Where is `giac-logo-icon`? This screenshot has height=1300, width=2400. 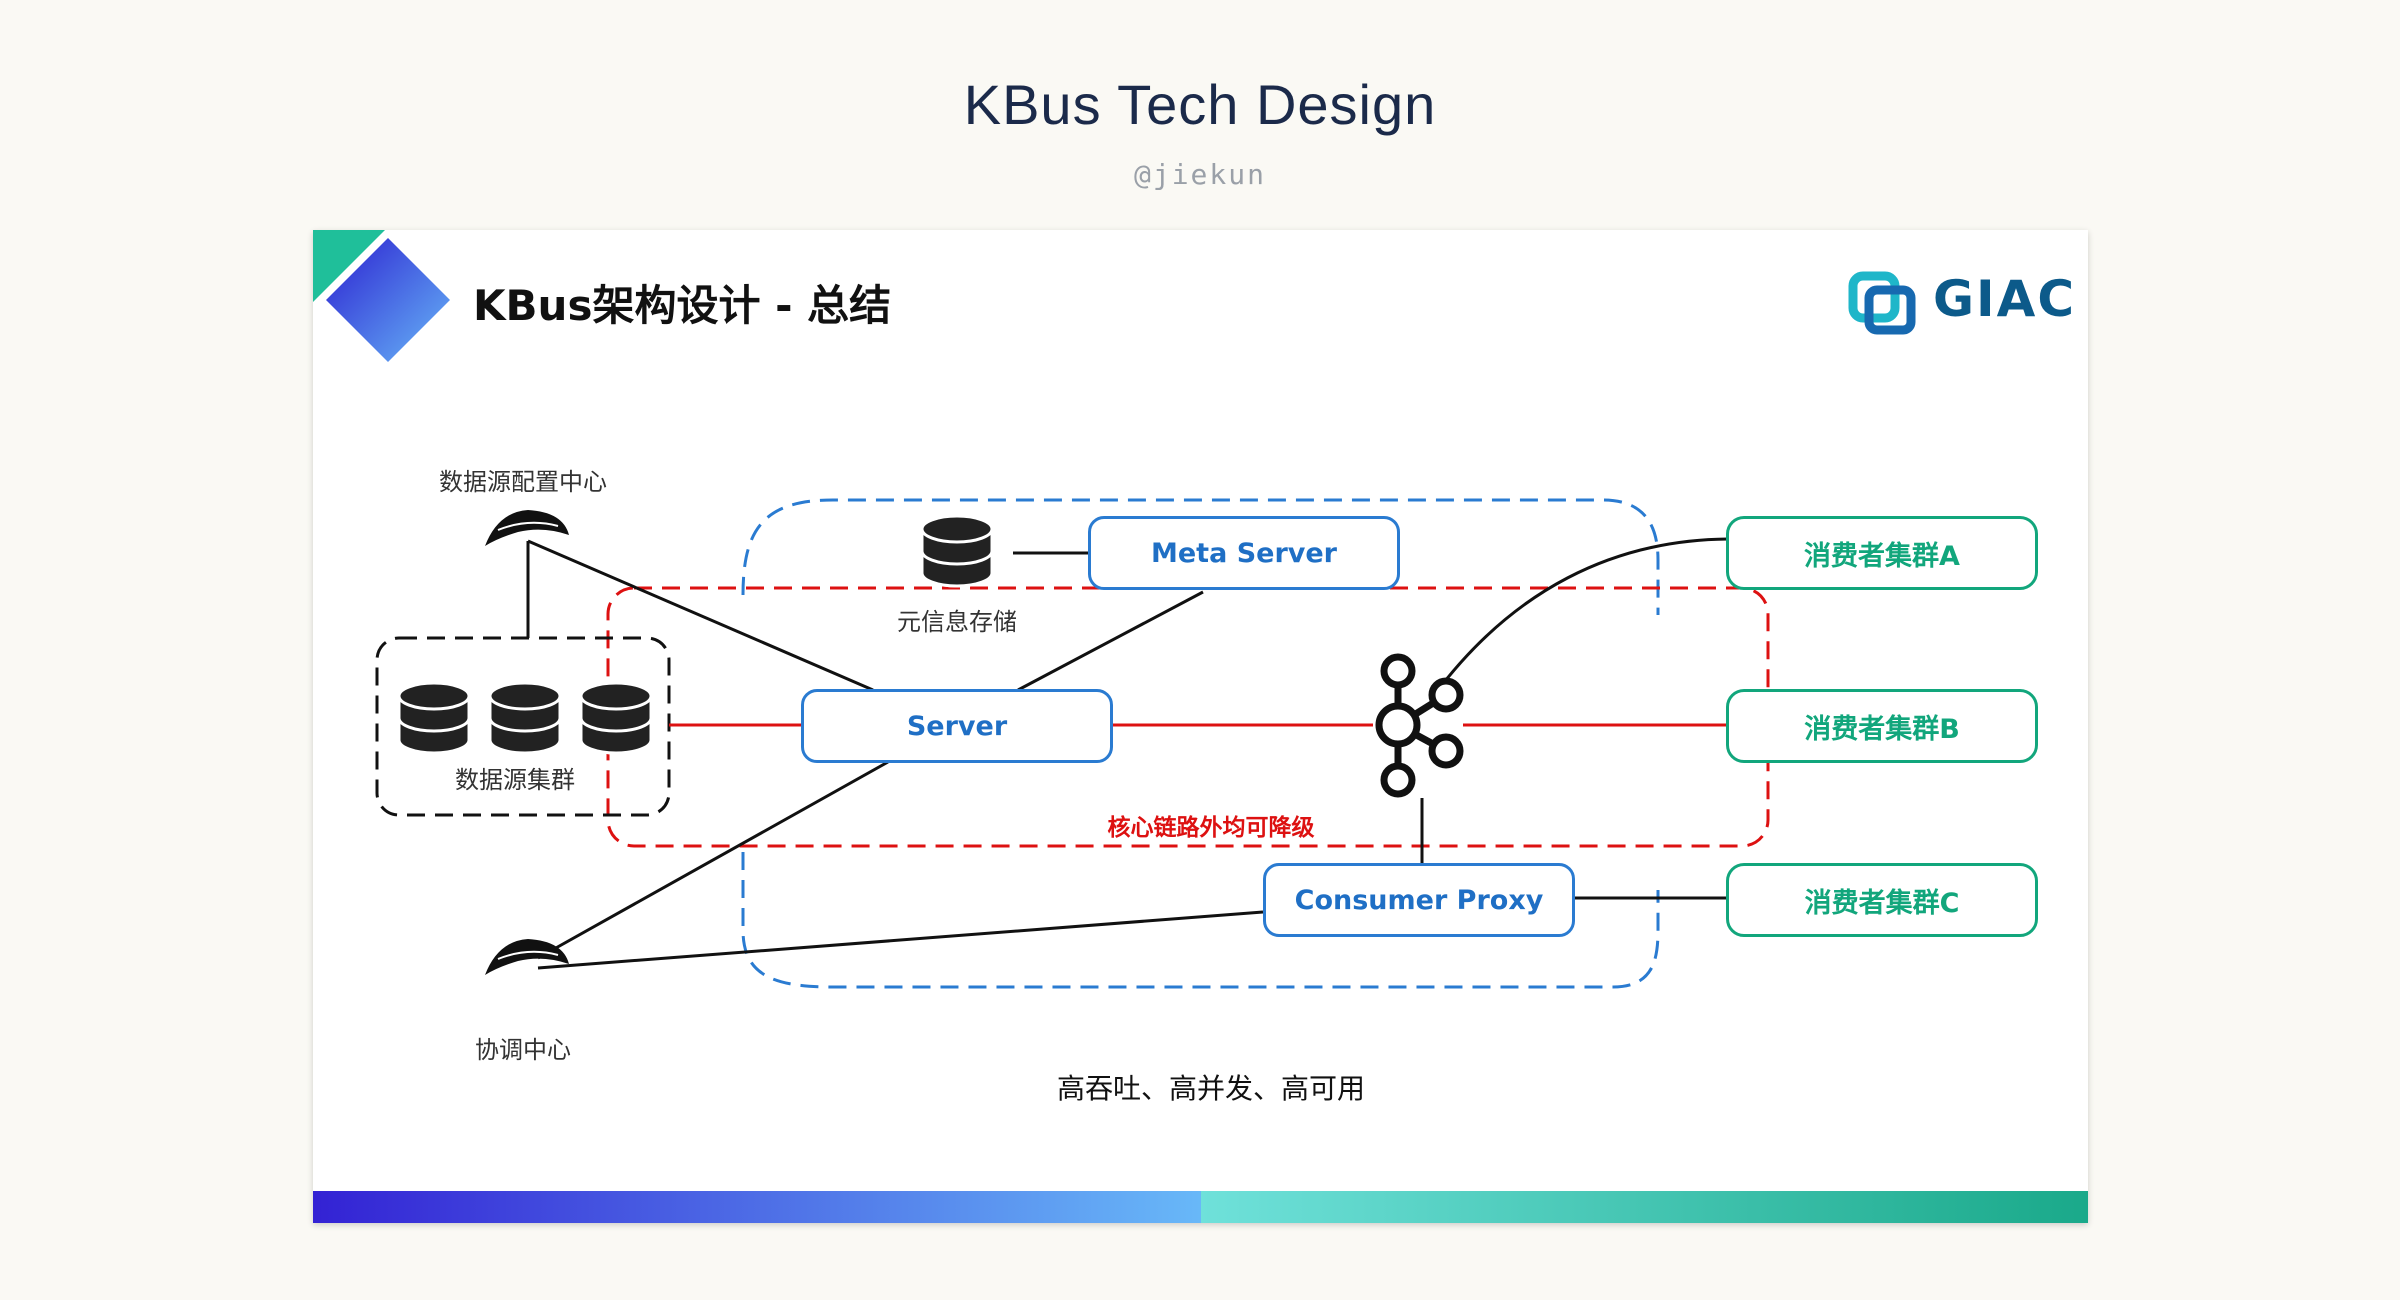 giac-logo-icon is located at coordinates (1882, 303).